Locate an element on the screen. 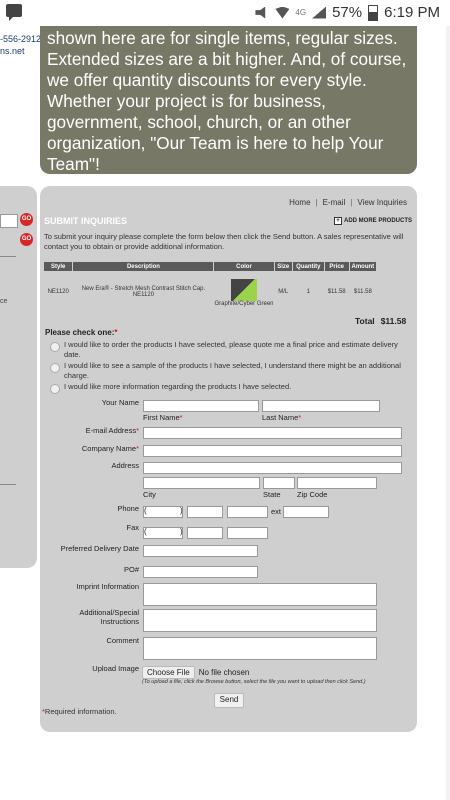  email-label-text: E-mail Address is located at coordinates (111, 430).